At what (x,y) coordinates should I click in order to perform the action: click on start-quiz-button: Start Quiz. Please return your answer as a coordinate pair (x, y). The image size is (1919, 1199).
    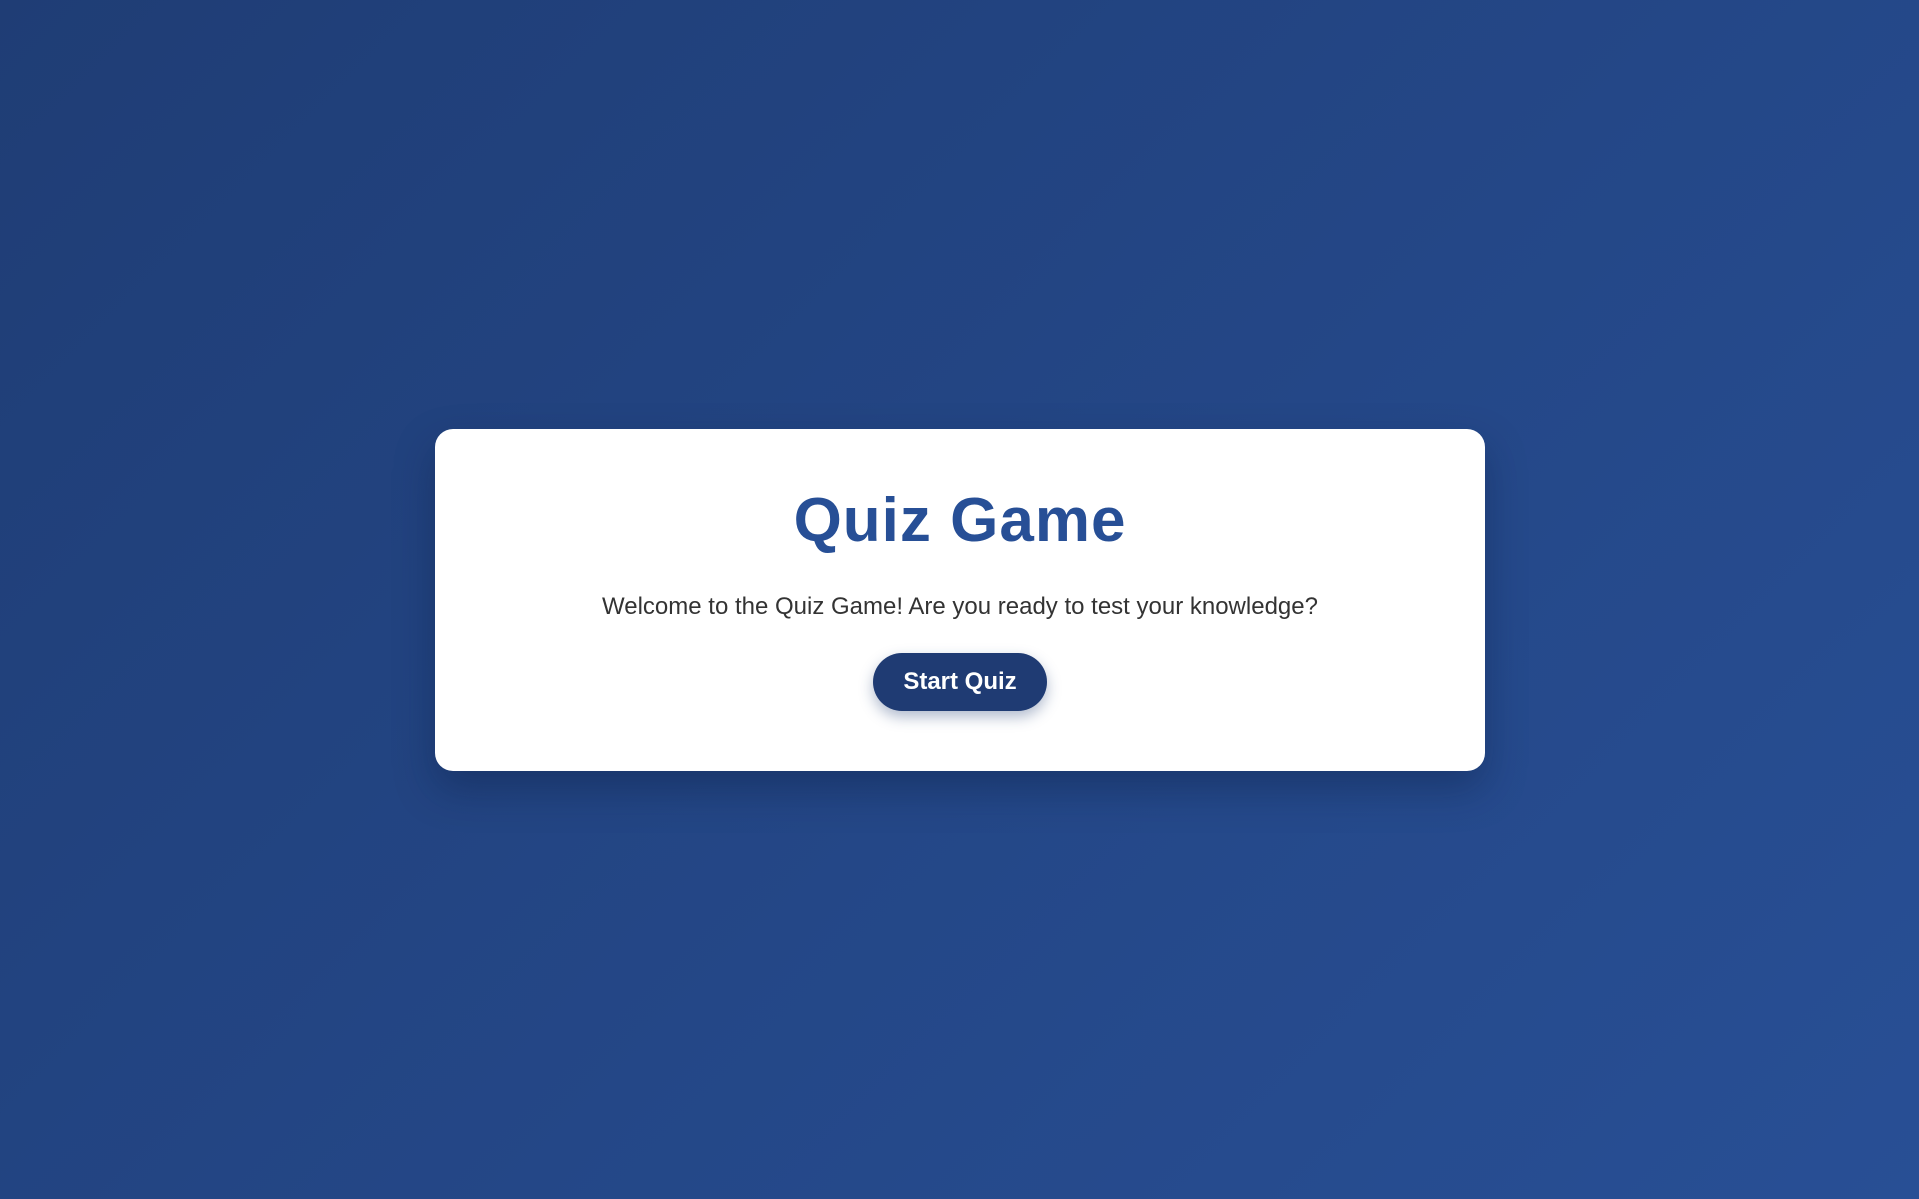
    Looking at the image, I should click on (960, 682).